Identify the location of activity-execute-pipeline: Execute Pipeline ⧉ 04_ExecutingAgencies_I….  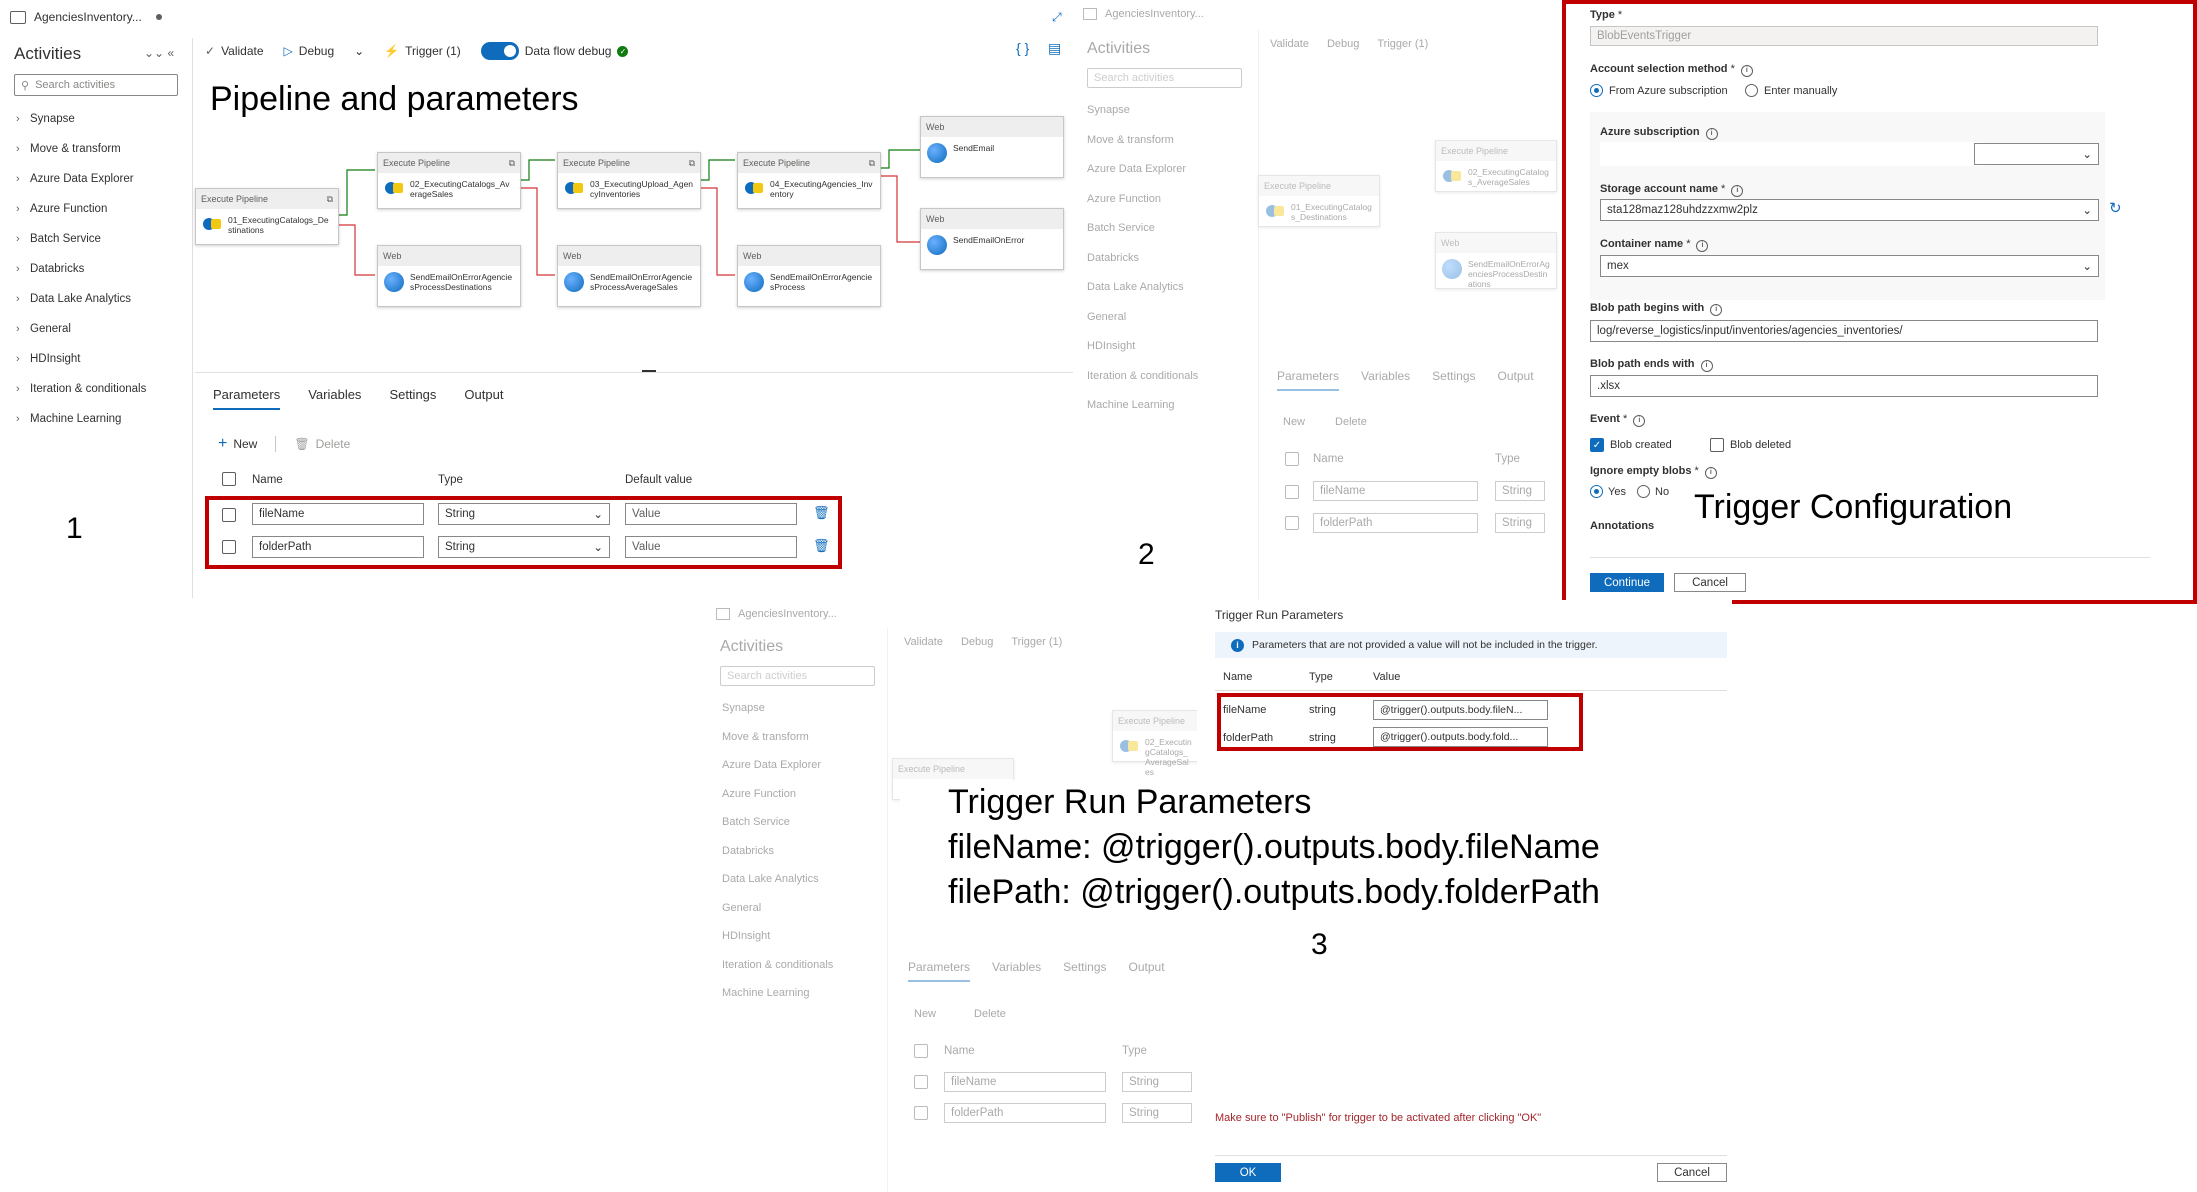
(809, 180).